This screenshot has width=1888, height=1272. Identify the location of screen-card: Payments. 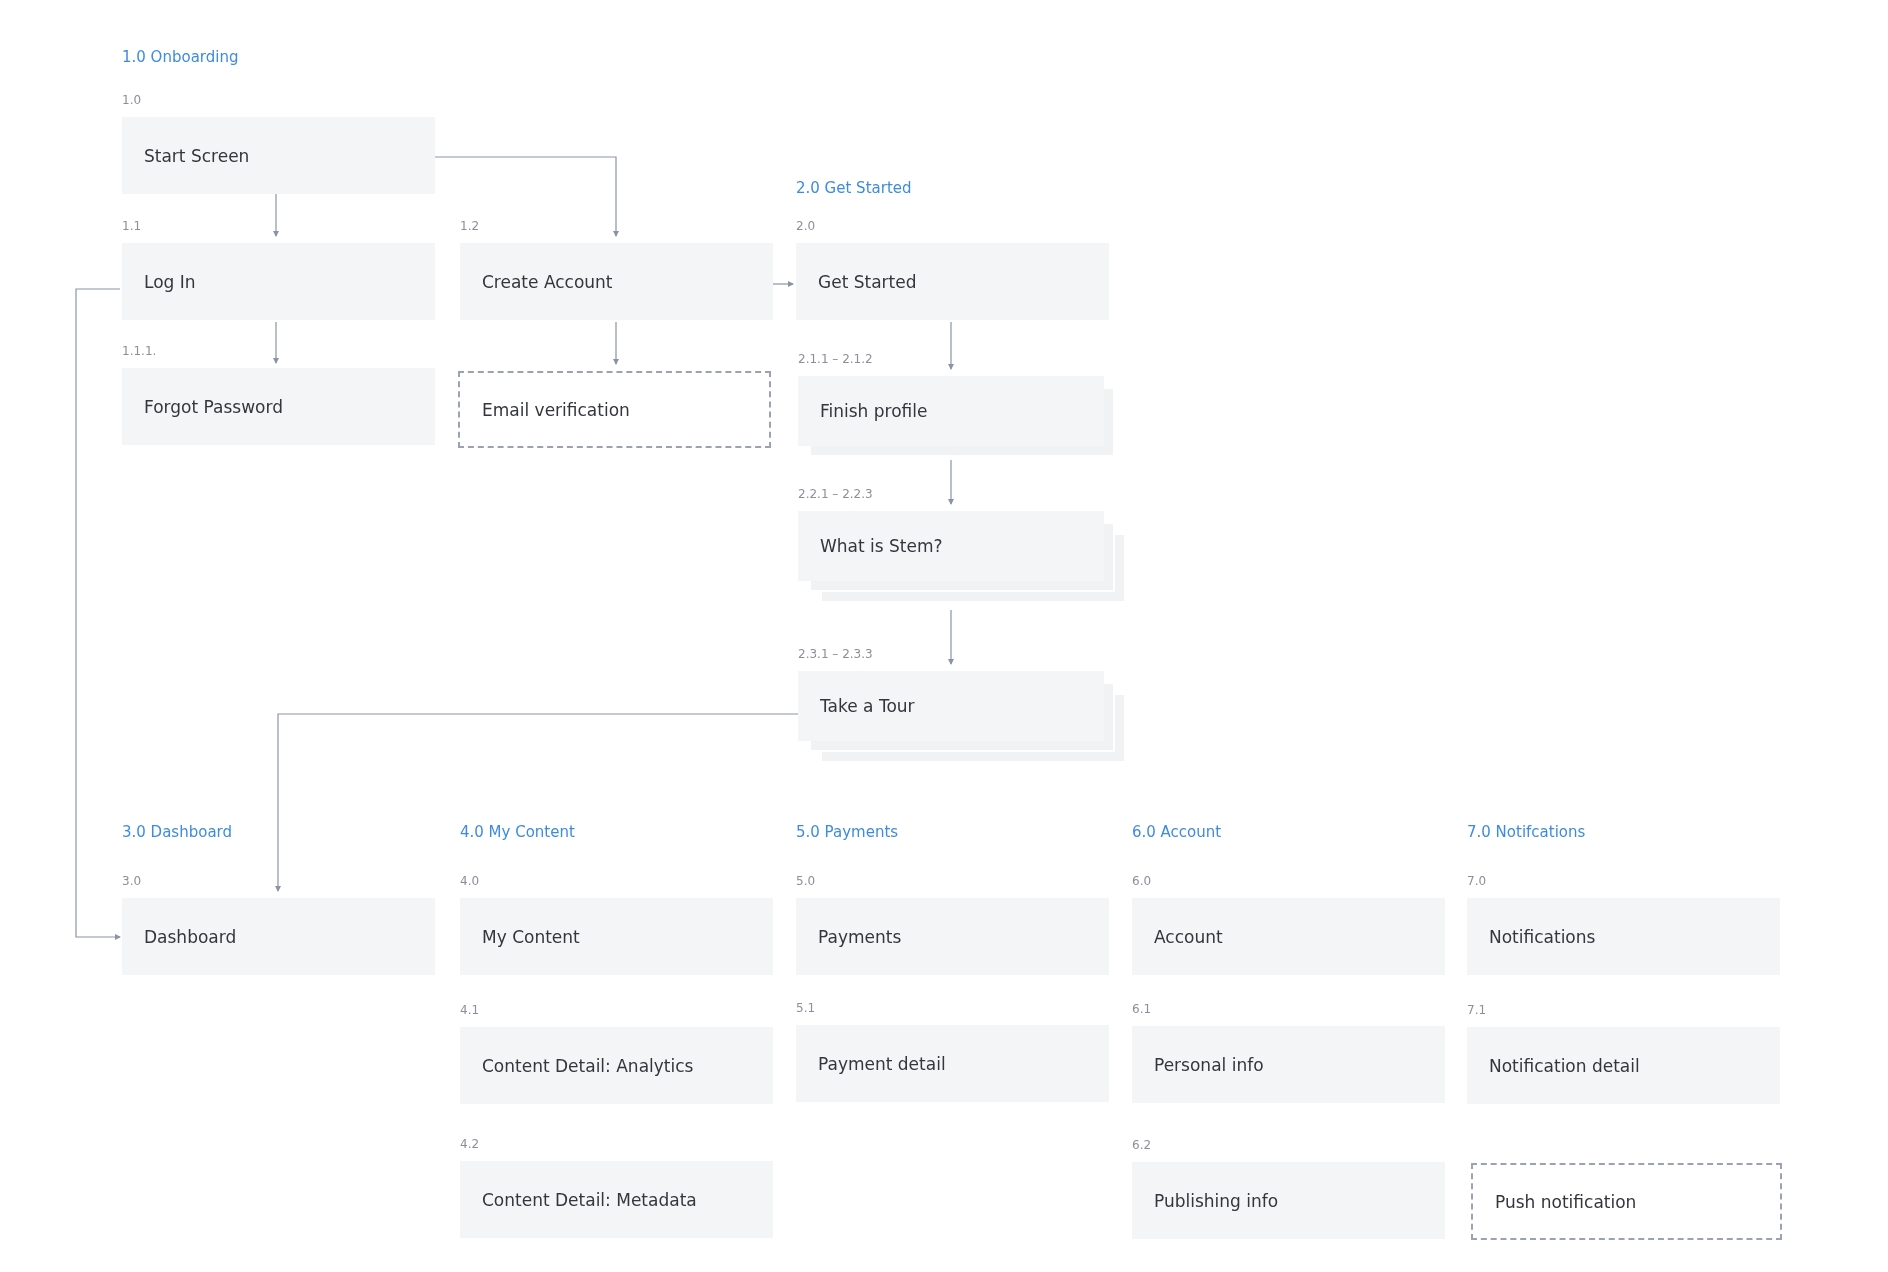
(952, 936).